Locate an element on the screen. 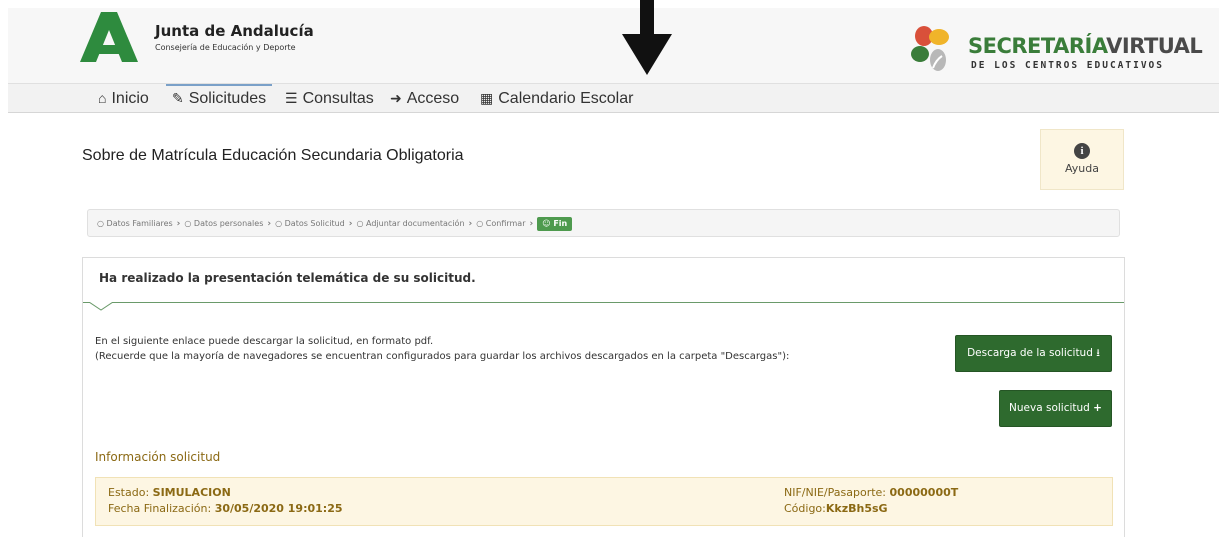 This screenshot has width=1219, height=537. fecha-label: Fecha Finalización: is located at coordinates (161, 508).